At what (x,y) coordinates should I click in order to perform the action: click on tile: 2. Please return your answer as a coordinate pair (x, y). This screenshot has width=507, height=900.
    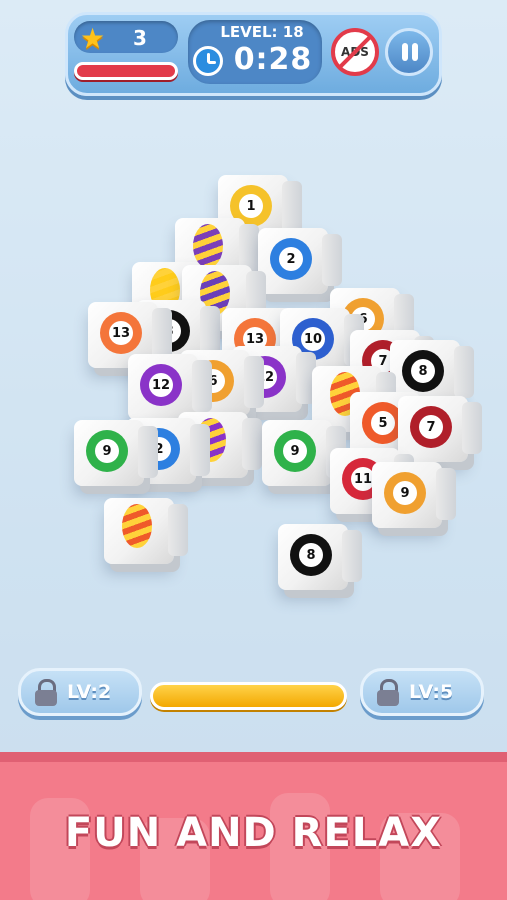
    Looking at the image, I should click on (300, 261).